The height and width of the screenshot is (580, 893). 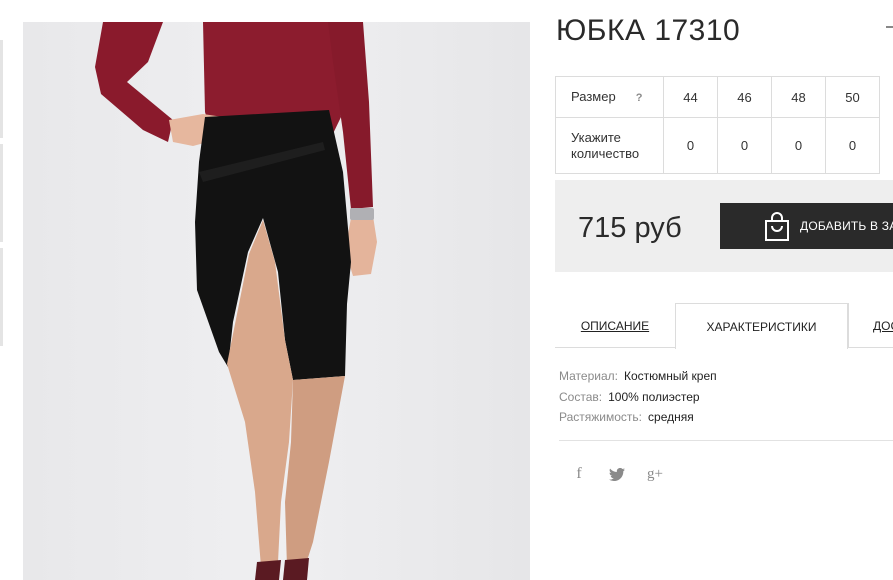 I want to click on quantity-input-44: 0, so click(x=690, y=145).